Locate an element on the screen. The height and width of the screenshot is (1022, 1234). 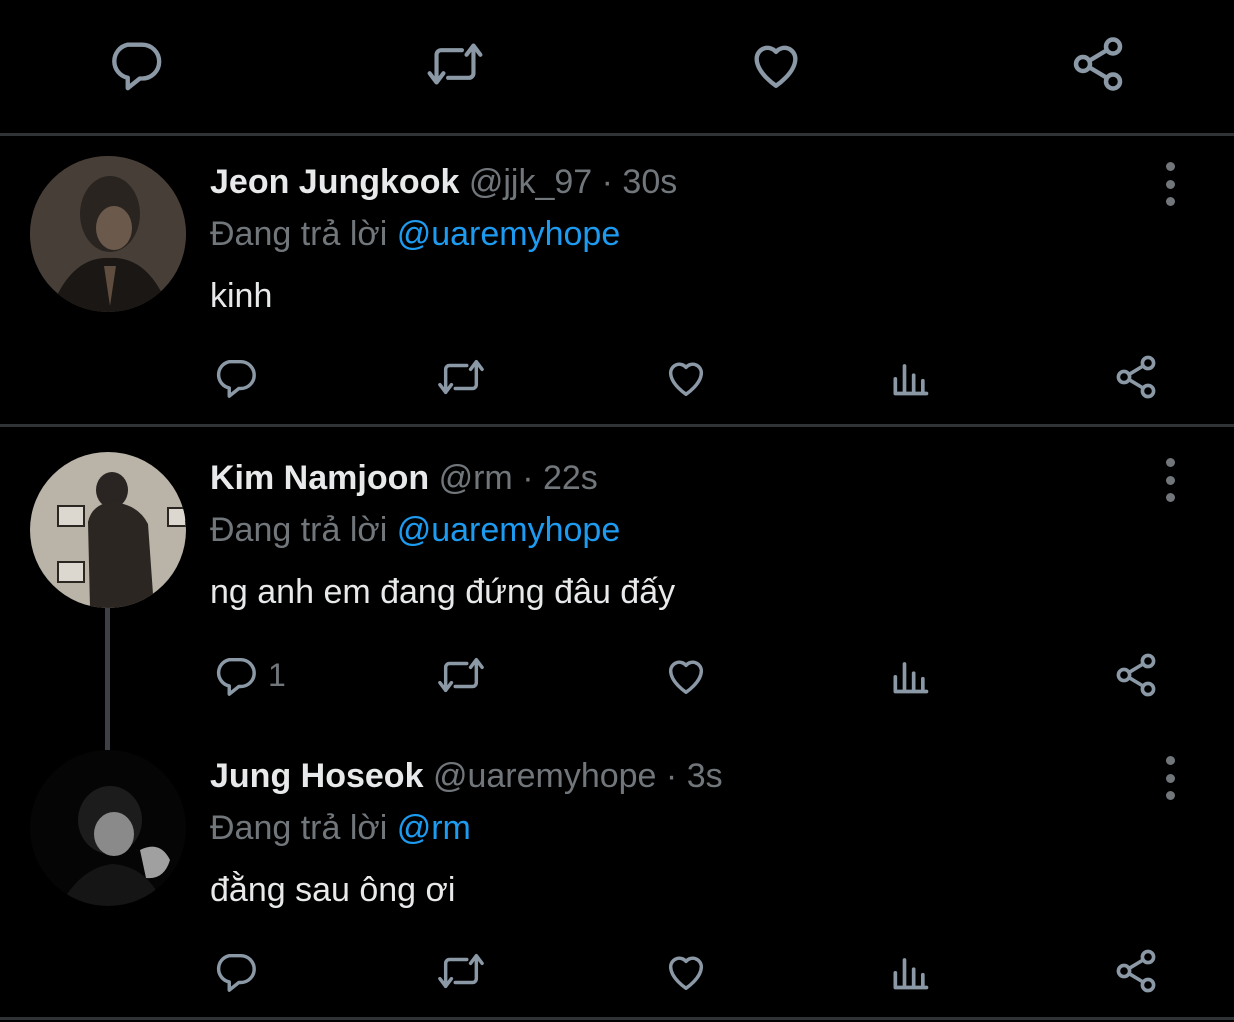
tweet-action-bar: 1 is located at coordinates (617, 675).